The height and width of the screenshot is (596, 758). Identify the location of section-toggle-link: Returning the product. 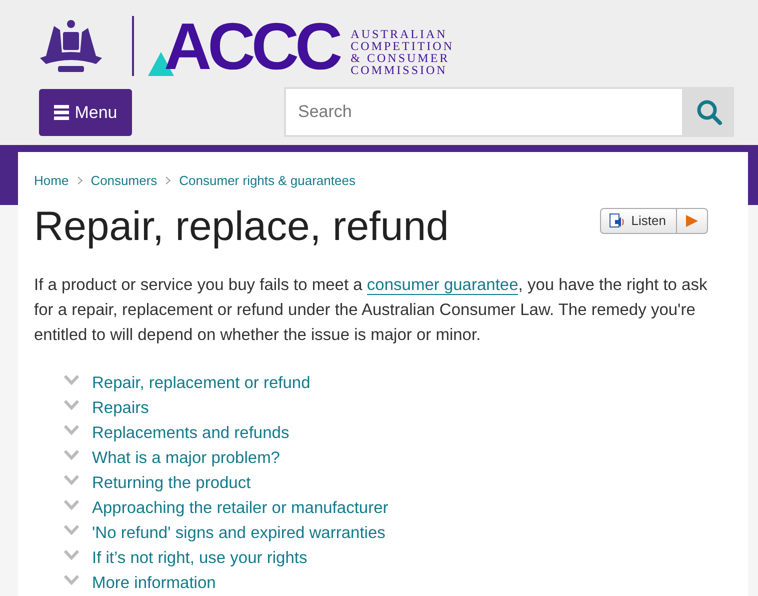
(171, 483).